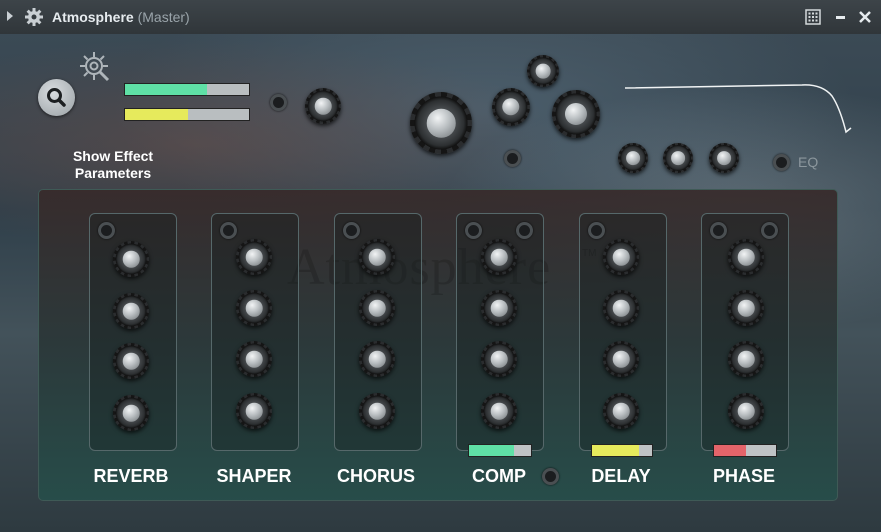  I want to click on chorus-enable-led, so click(351, 230).